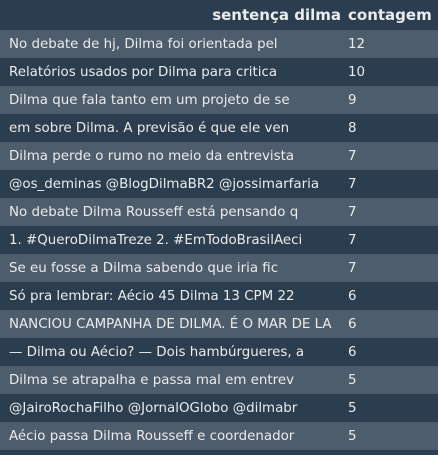 This screenshot has height=455, width=438. I want to click on cell-sentenca: No debate de hj, Dilma foi orientada pel, so click(170, 44).